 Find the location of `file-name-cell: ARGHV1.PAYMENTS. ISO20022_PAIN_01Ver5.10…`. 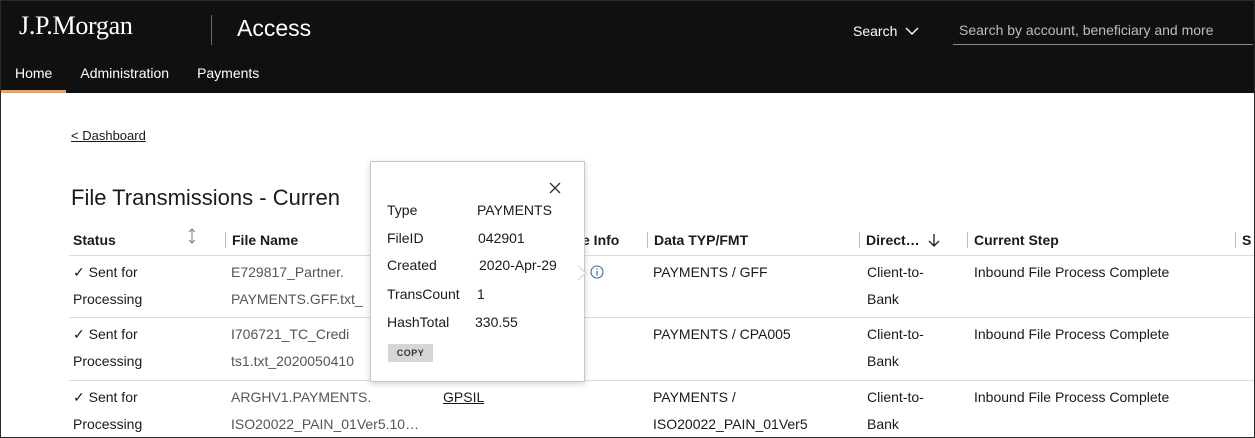

file-name-cell: ARGHV1.PAYMENTS. ISO20022_PAIN_01Ver5.10… is located at coordinates (325, 410).